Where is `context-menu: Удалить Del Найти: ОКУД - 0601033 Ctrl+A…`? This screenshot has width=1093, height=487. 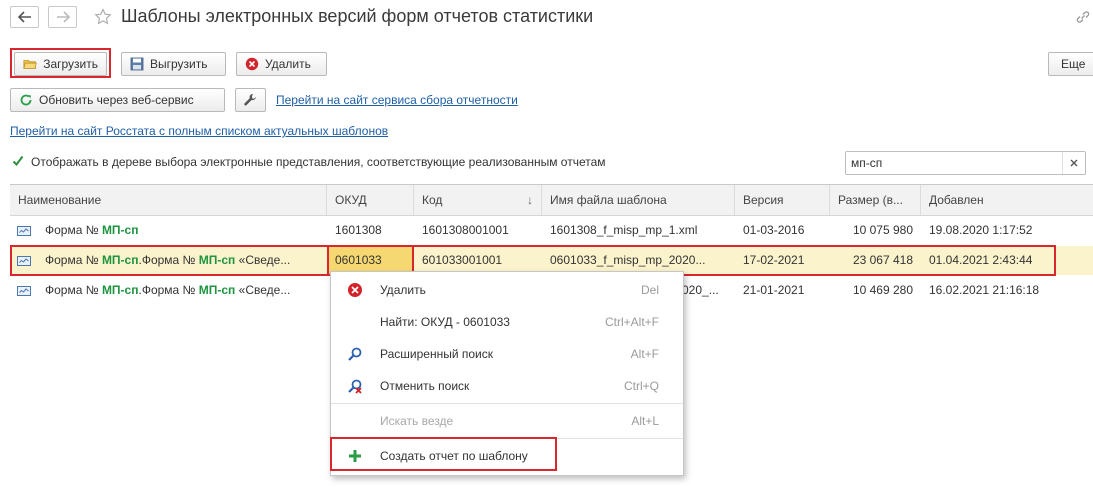
context-menu: Удалить Del Найти: ОКУД - 0601033 Ctrl+A… is located at coordinates (507, 373).